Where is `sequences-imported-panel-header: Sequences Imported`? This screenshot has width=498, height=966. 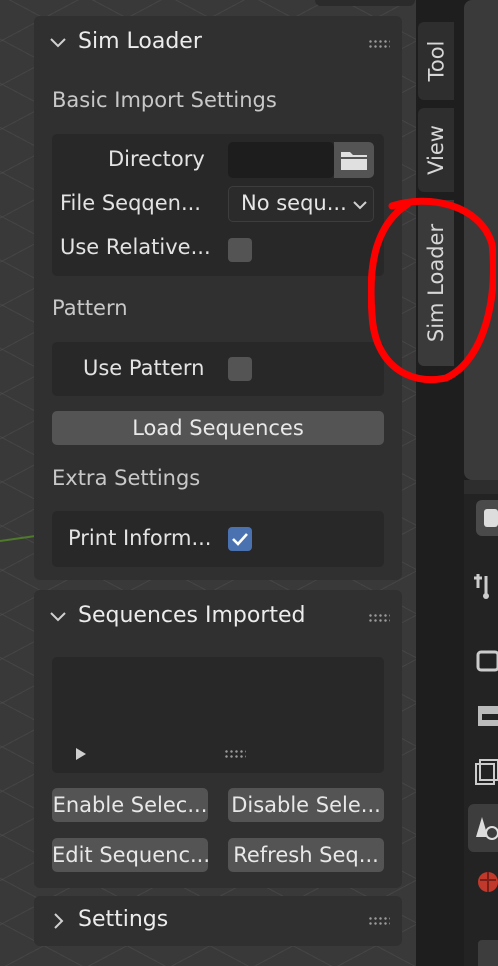
sequences-imported-panel-header: Sequences Imported is located at coordinates (218, 618).